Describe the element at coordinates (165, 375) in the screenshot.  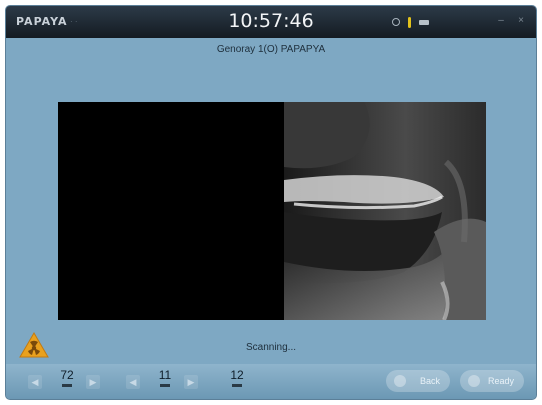
I see `ma-value: 11` at that location.